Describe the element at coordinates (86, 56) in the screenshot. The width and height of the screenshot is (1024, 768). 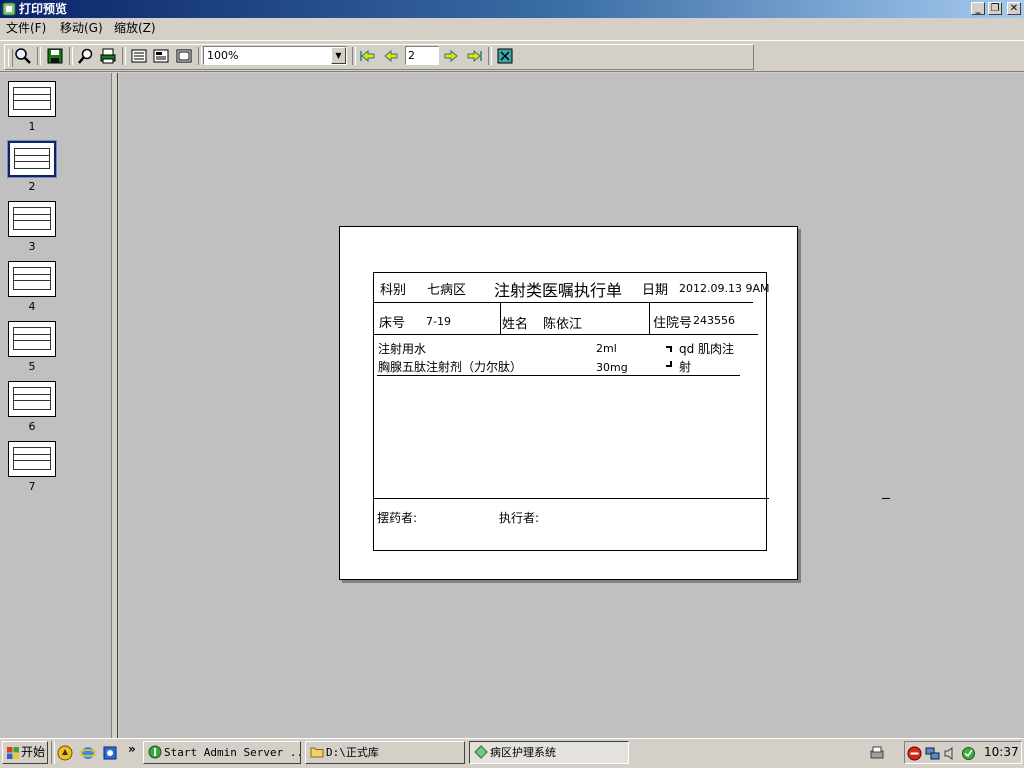
I see `find-icon` at that location.